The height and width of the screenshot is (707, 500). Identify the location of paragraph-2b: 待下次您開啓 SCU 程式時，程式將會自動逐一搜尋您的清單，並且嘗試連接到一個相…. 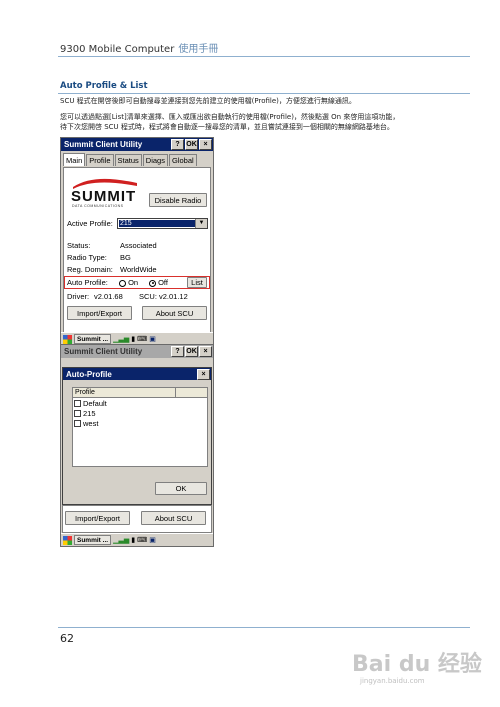
(227, 127).